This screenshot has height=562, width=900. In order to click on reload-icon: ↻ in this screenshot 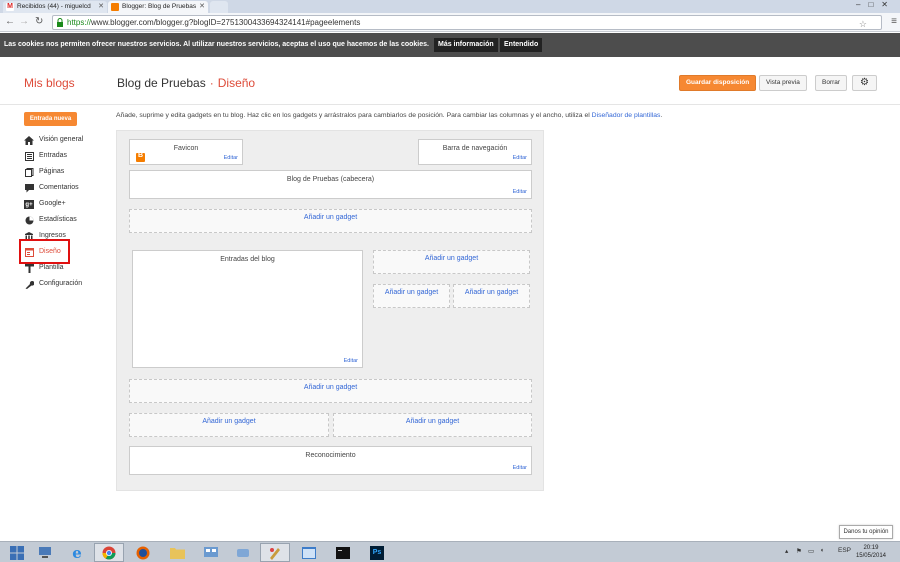, I will do `click(39, 21)`.